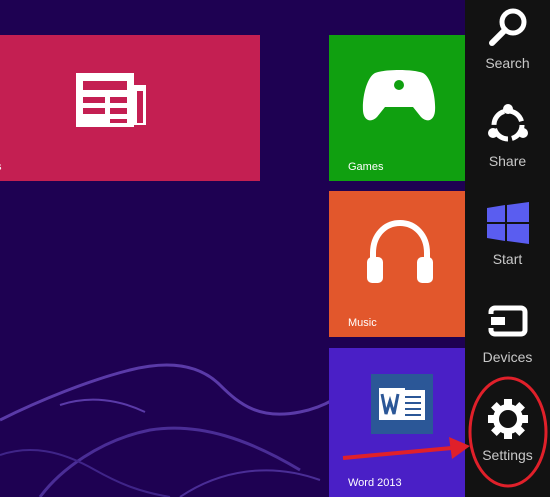  What do you see at coordinates (507, 143) in the screenshot?
I see `charm-share: Share` at bounding box center [507, 143].